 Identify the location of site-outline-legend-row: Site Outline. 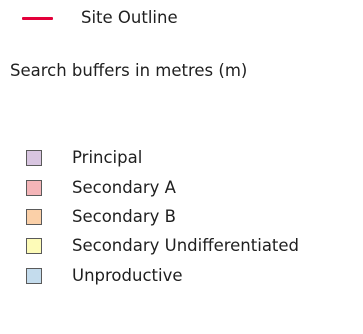
(100, 18).